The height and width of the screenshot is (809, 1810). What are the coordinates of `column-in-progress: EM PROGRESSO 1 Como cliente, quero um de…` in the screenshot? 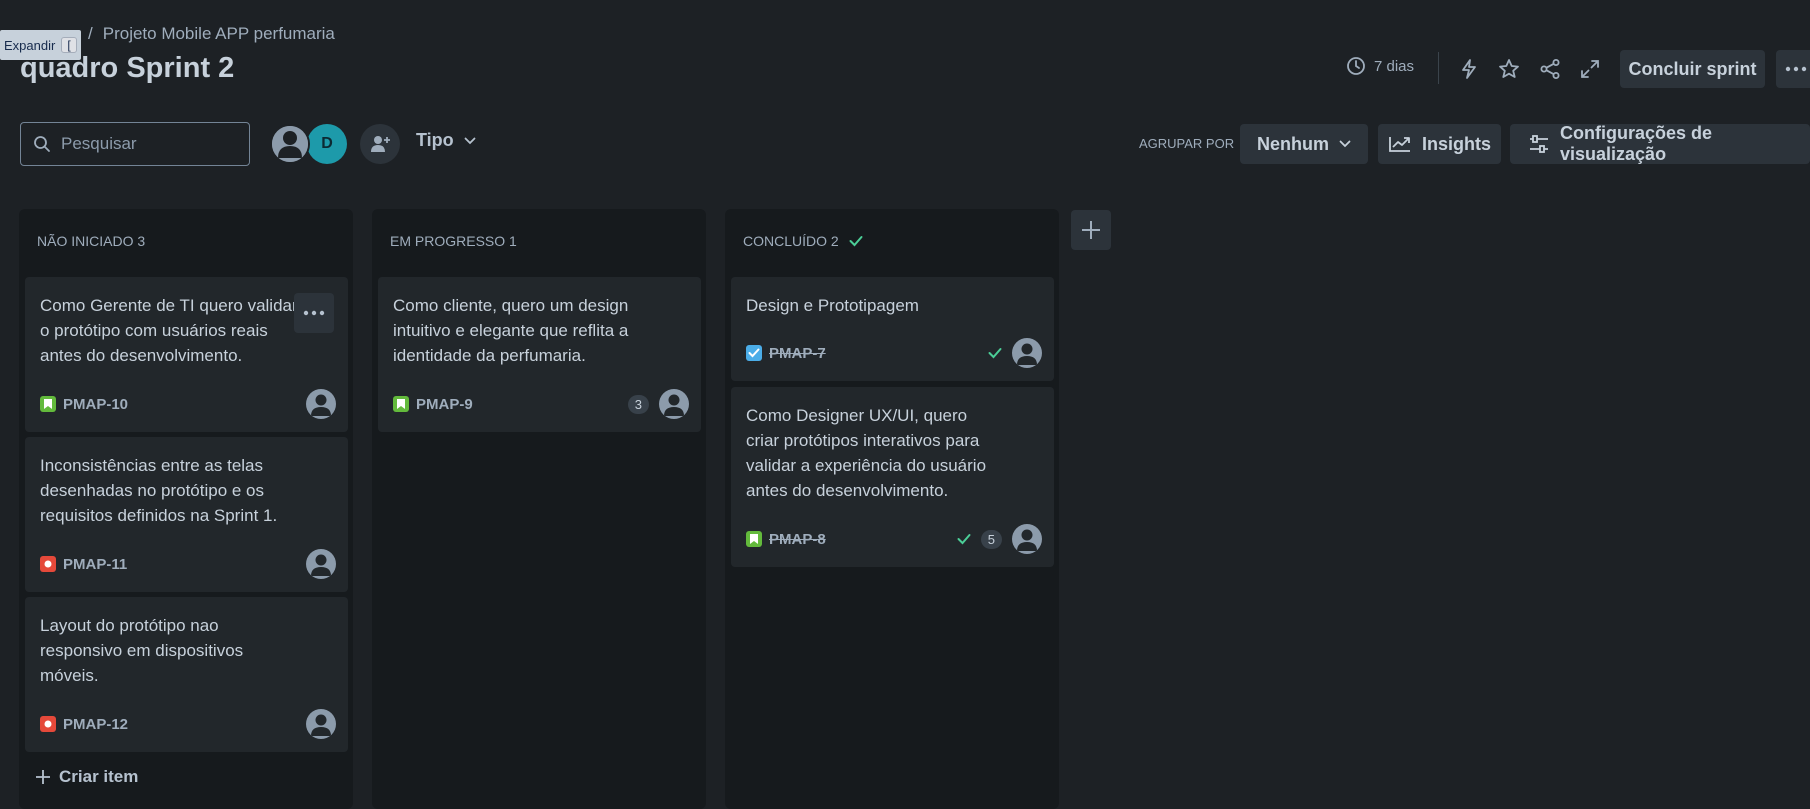 It's located at (539, 509).